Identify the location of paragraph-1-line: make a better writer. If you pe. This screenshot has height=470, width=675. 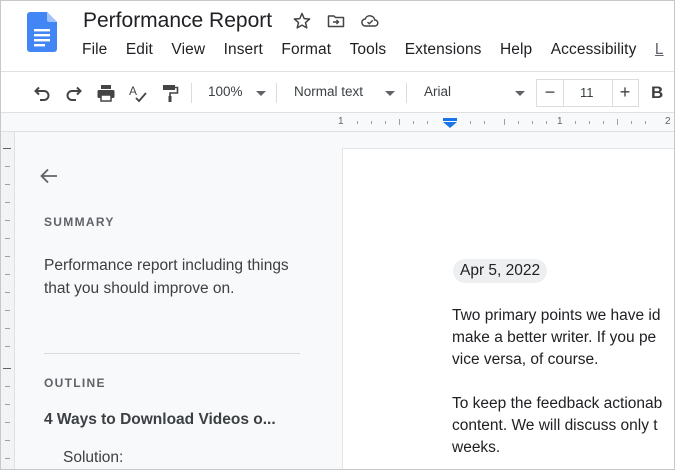
(554, 337).